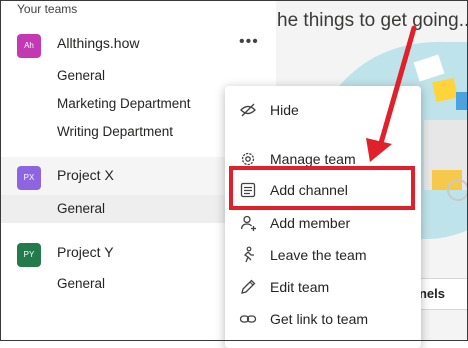 The height and width of the screenshot is (348, 468). I want to click on team-allthings-how: Ah Allthings.how •••, so click(138, 44).